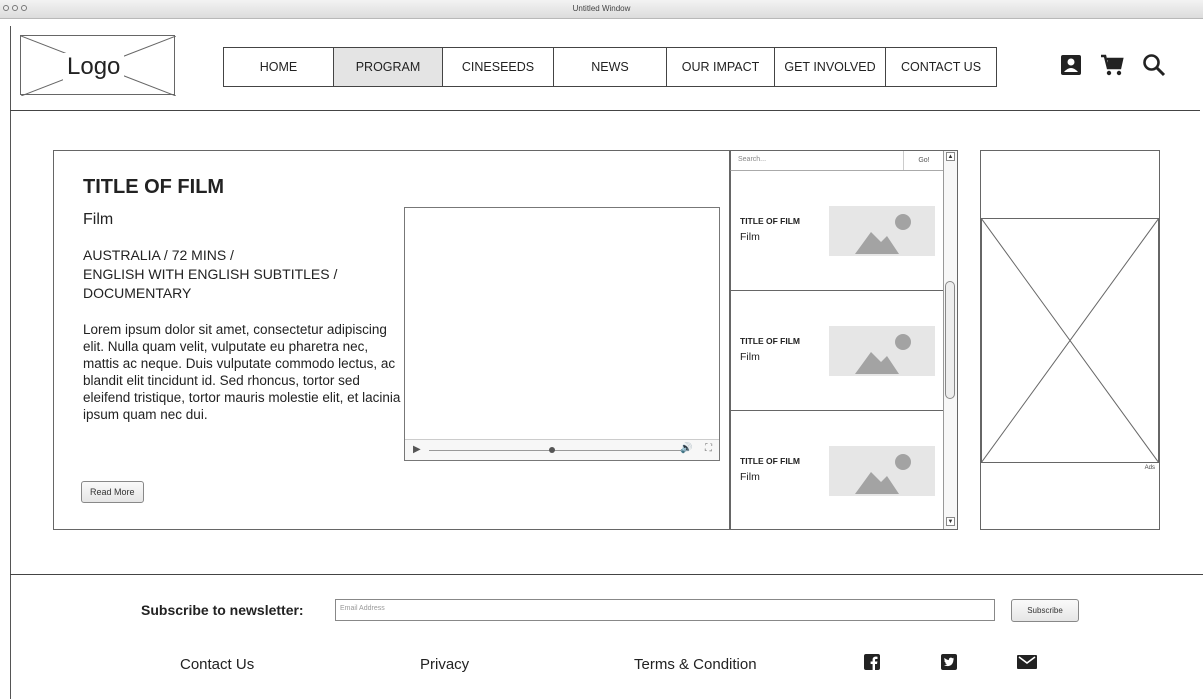  What do you see at coordinates (217, 664) in the screenshot?
I see `footer-link-contact-us: Contact Us` at bounding box center [217, 664].